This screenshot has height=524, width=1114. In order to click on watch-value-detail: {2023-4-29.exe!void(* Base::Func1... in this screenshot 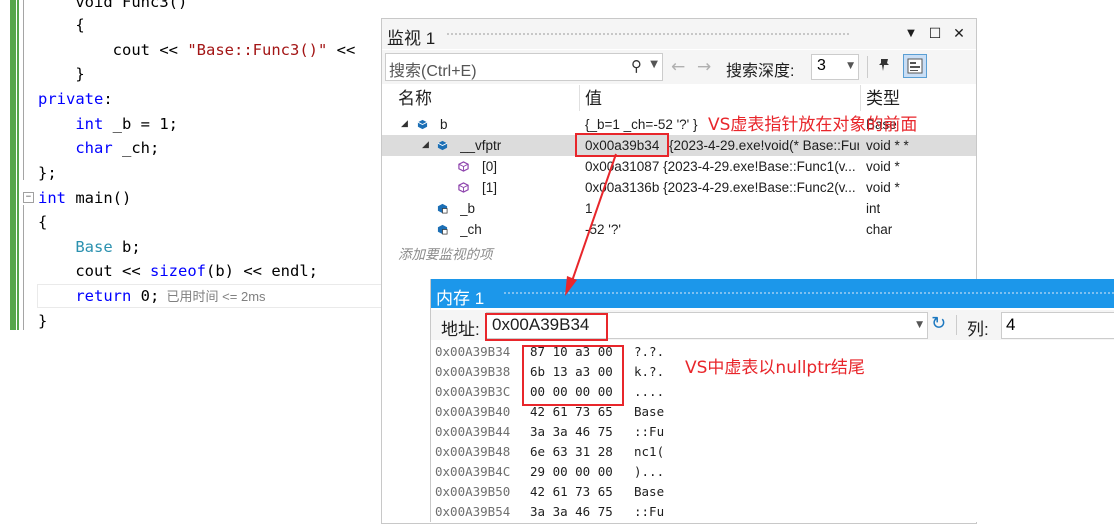, I will do `click(764, 145)`.